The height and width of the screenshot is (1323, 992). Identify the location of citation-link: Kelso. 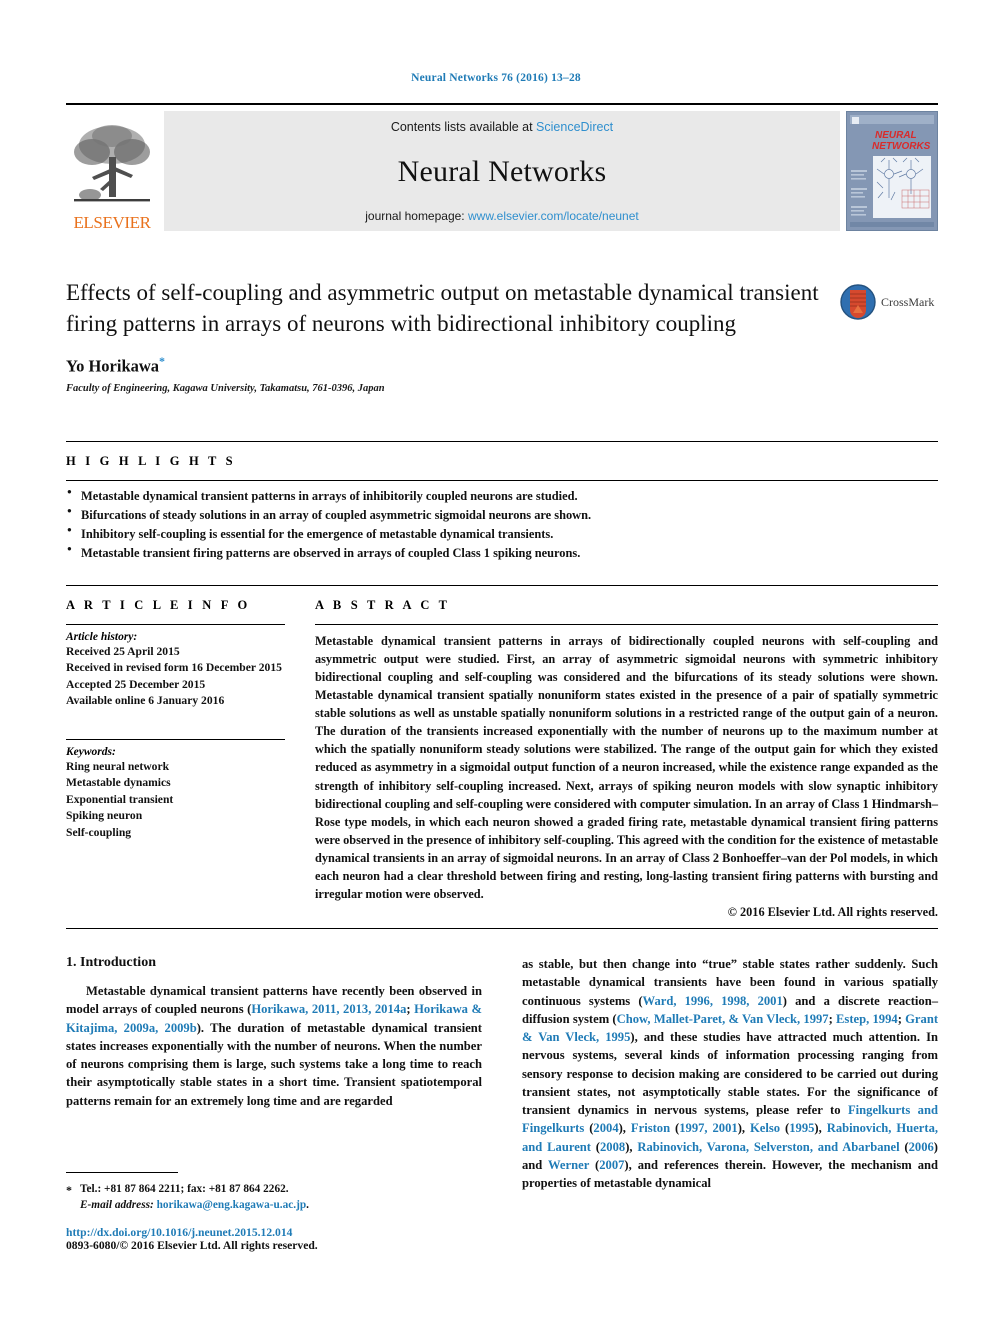
(765, 1128).